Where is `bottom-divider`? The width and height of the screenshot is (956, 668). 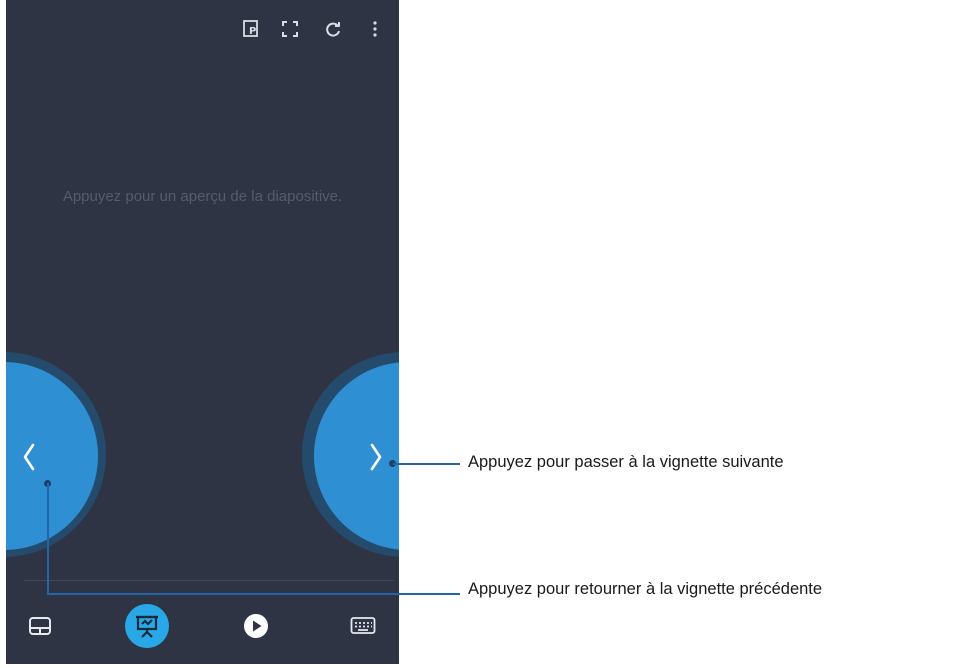 bottom-divider is located at coordinates (209, 580).